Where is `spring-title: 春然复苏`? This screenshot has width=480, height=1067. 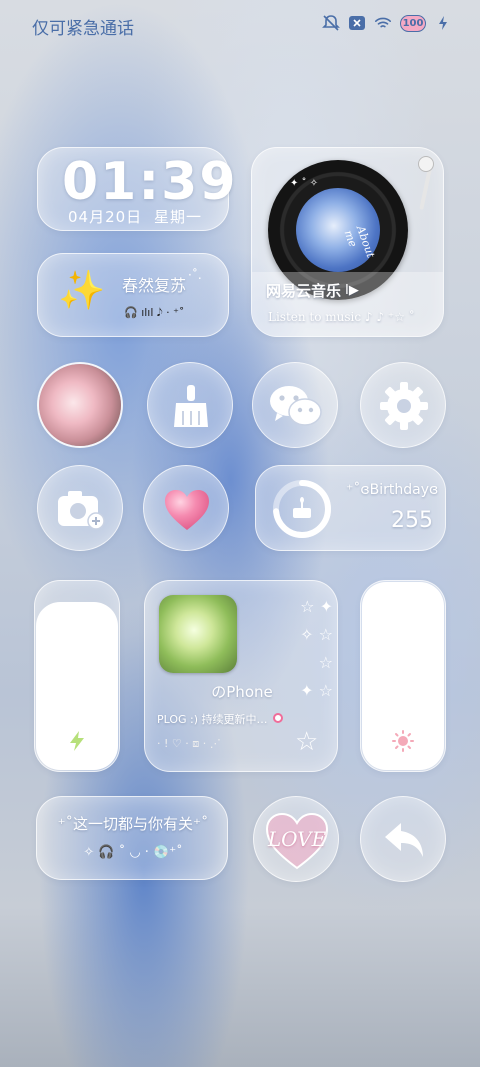 spring-title: 春然复苏 is located at coordinates (154, 285).